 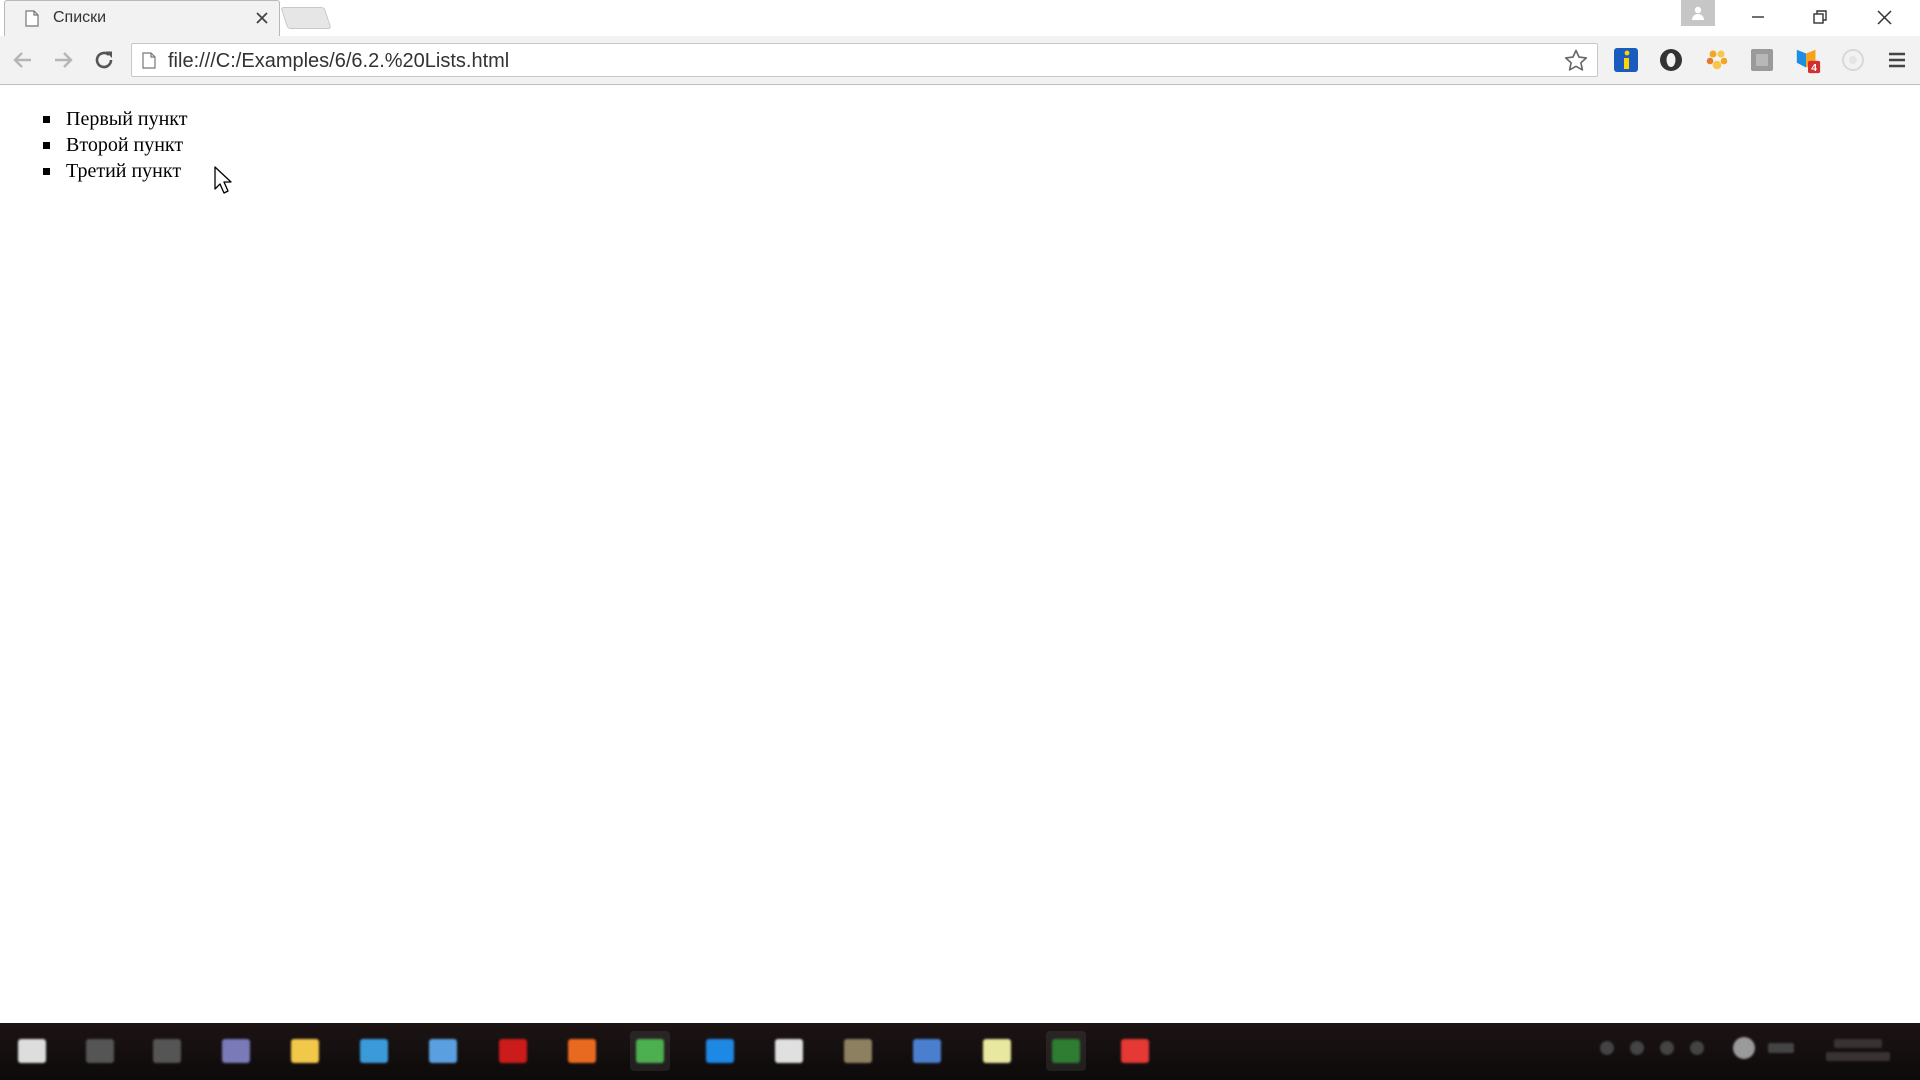 I want to click on back-arrow-icon, so click(x=22, y=60).